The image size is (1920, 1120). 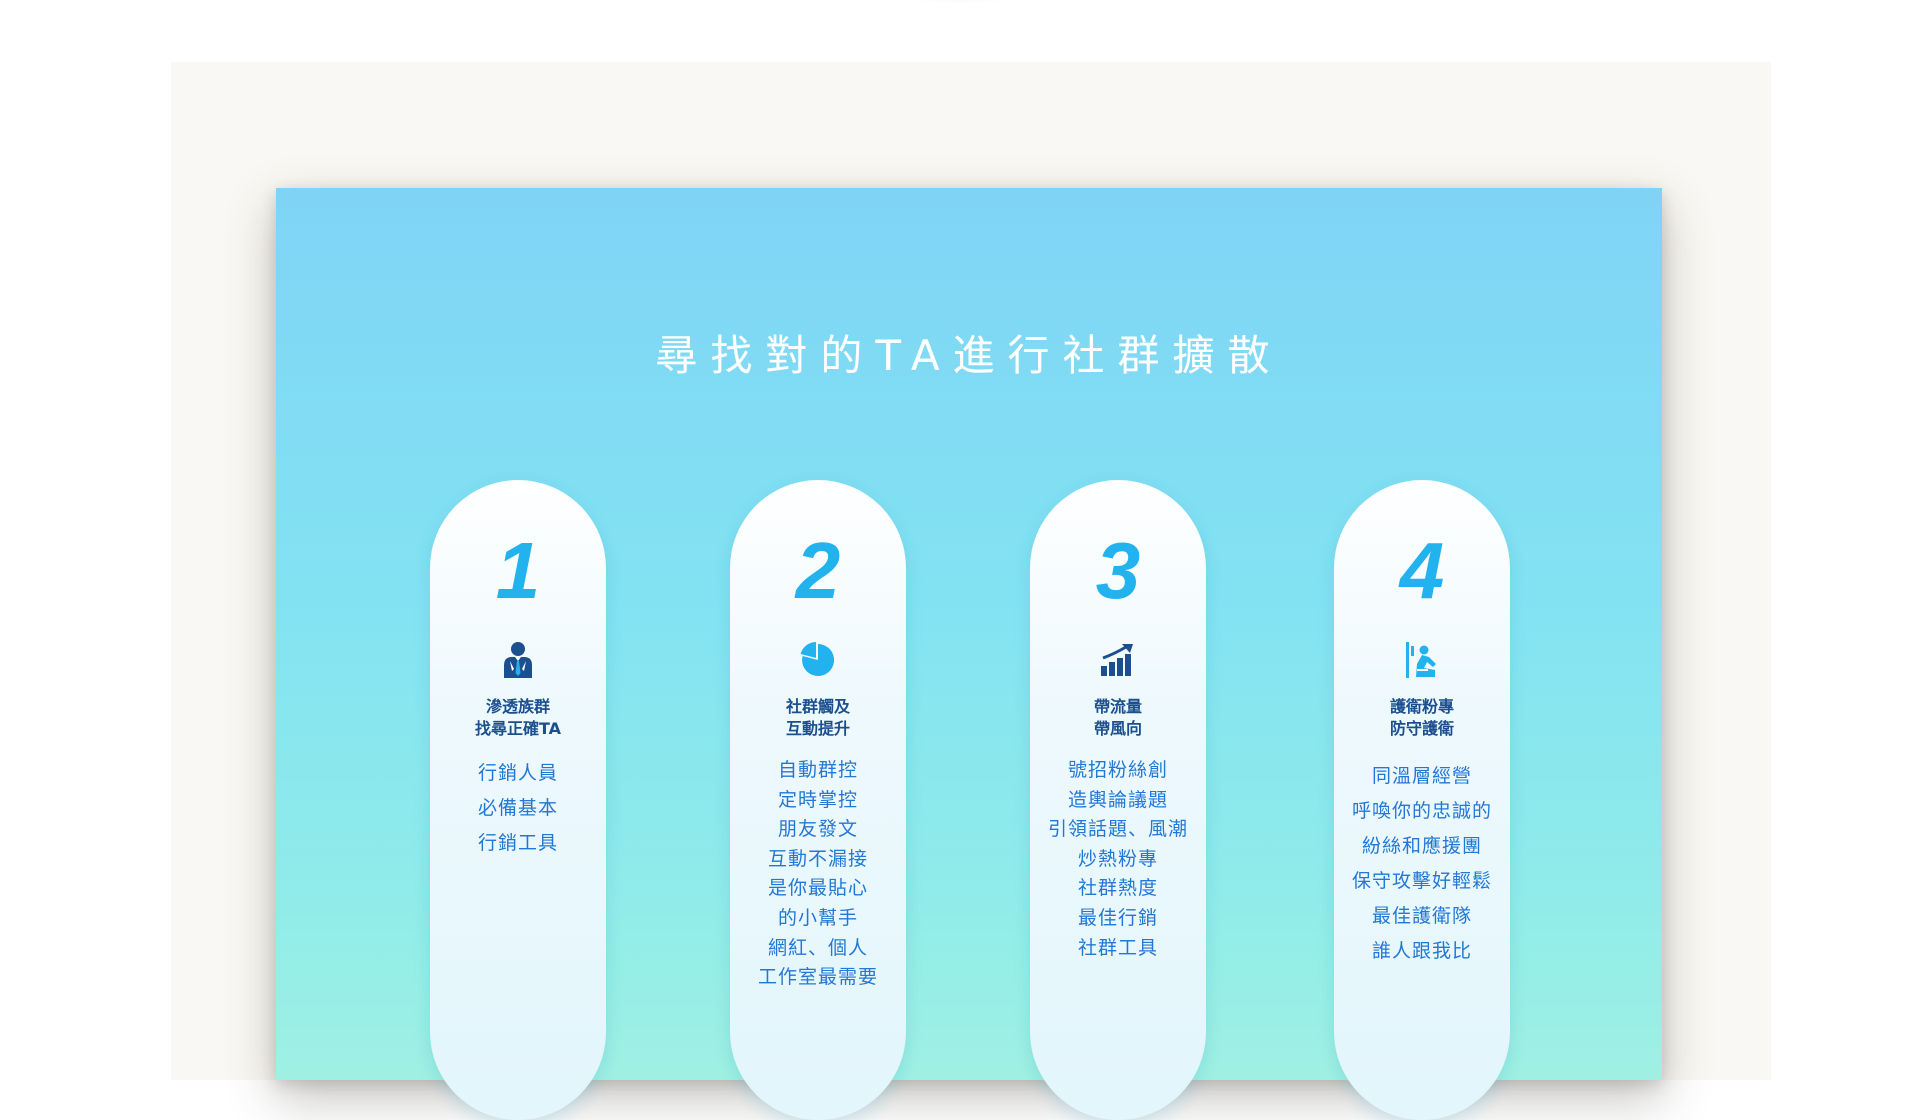 I want to click on step-description-line: 紛絲和應援團, so click(x=1421, y=846).